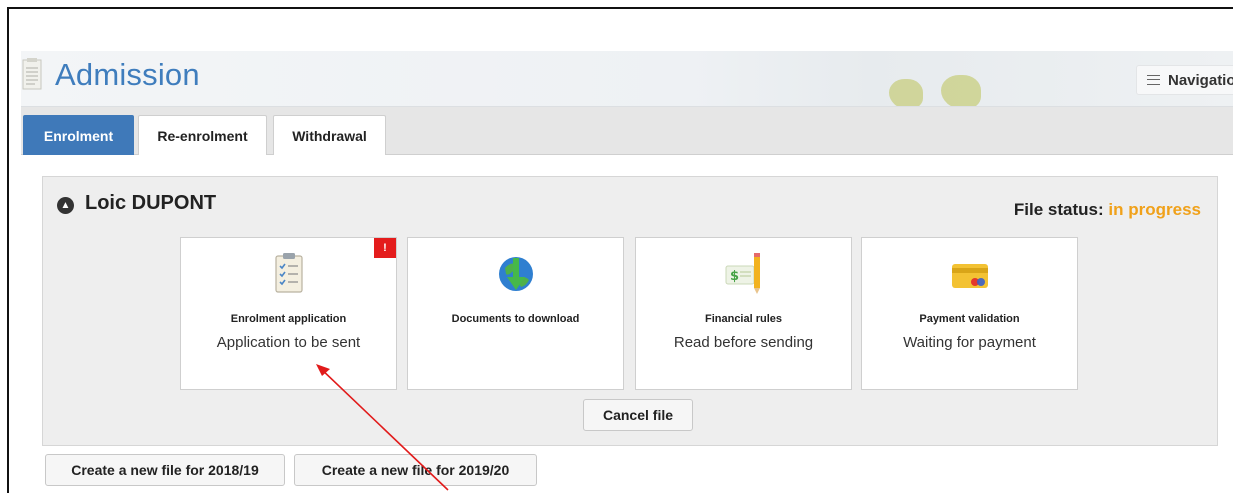  Describe the element at coordinates (969, 342) in the screenshot. I see `card-subtitle: Waiting for payment` at that location.